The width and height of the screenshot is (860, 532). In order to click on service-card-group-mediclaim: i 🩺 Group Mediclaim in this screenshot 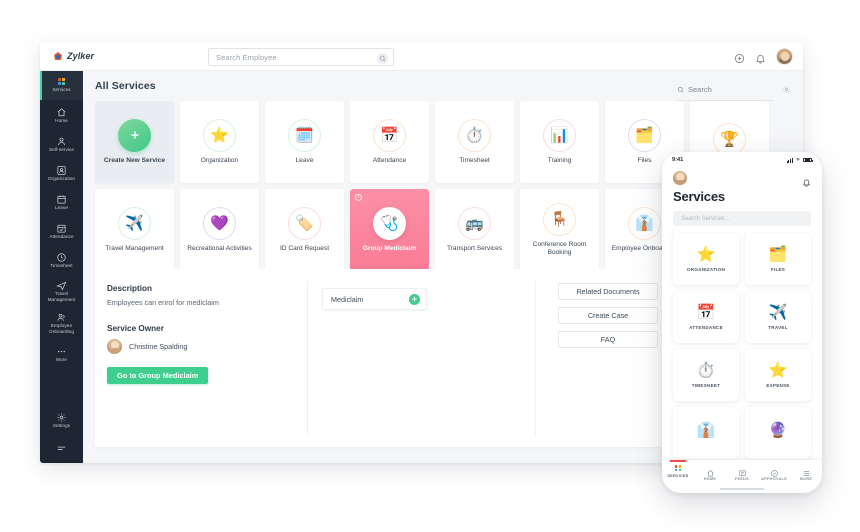, I will do `click(389, 230)`.